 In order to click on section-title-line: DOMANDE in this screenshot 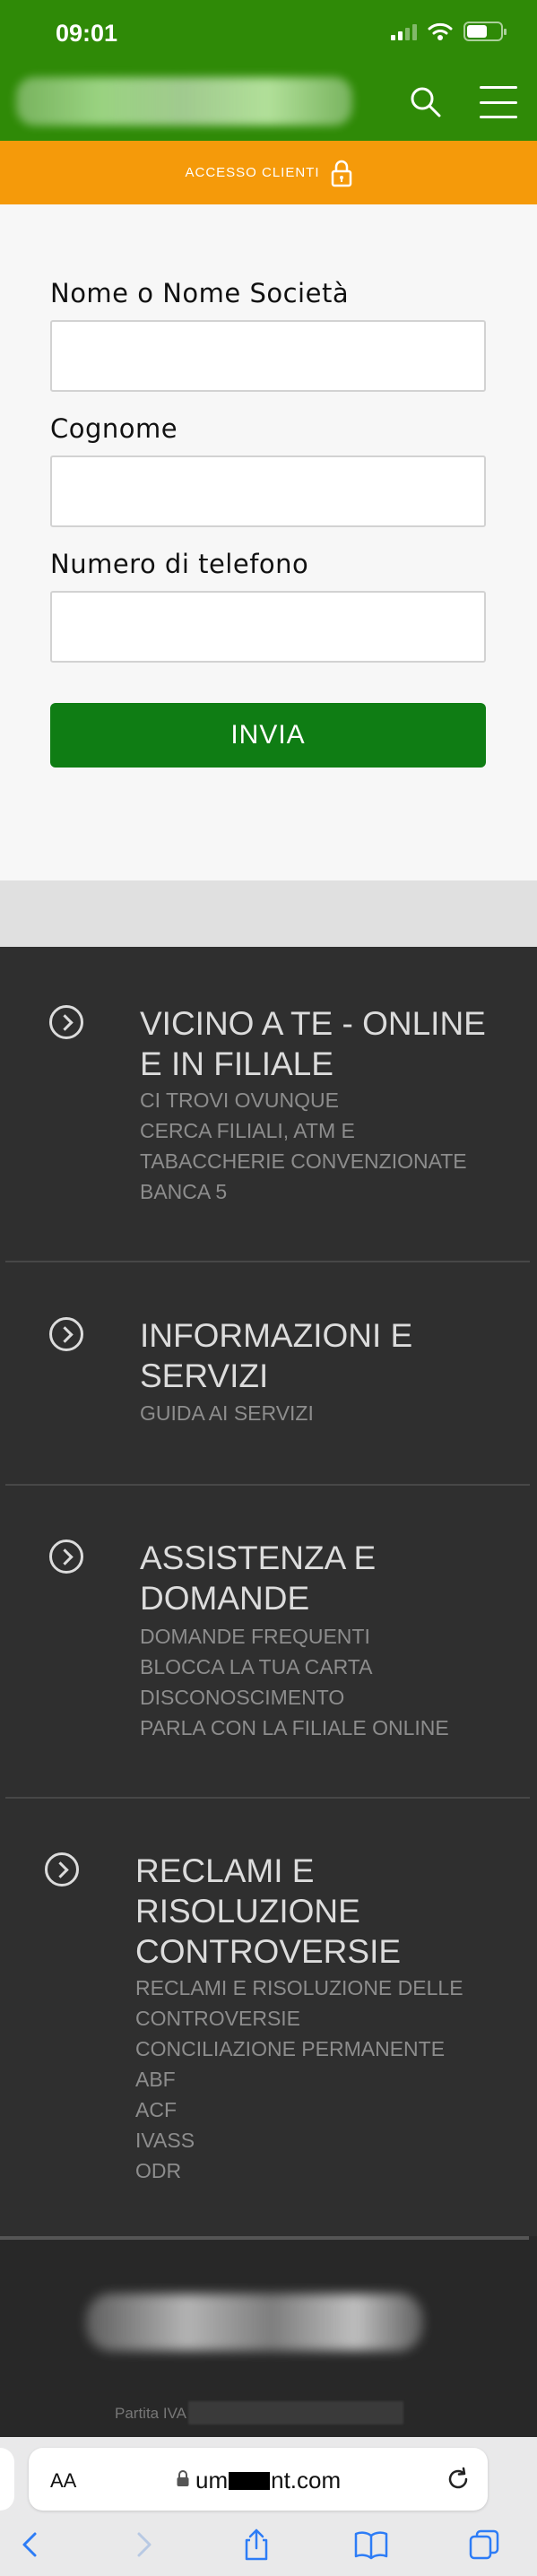, I will do `click(225, 1598)`.